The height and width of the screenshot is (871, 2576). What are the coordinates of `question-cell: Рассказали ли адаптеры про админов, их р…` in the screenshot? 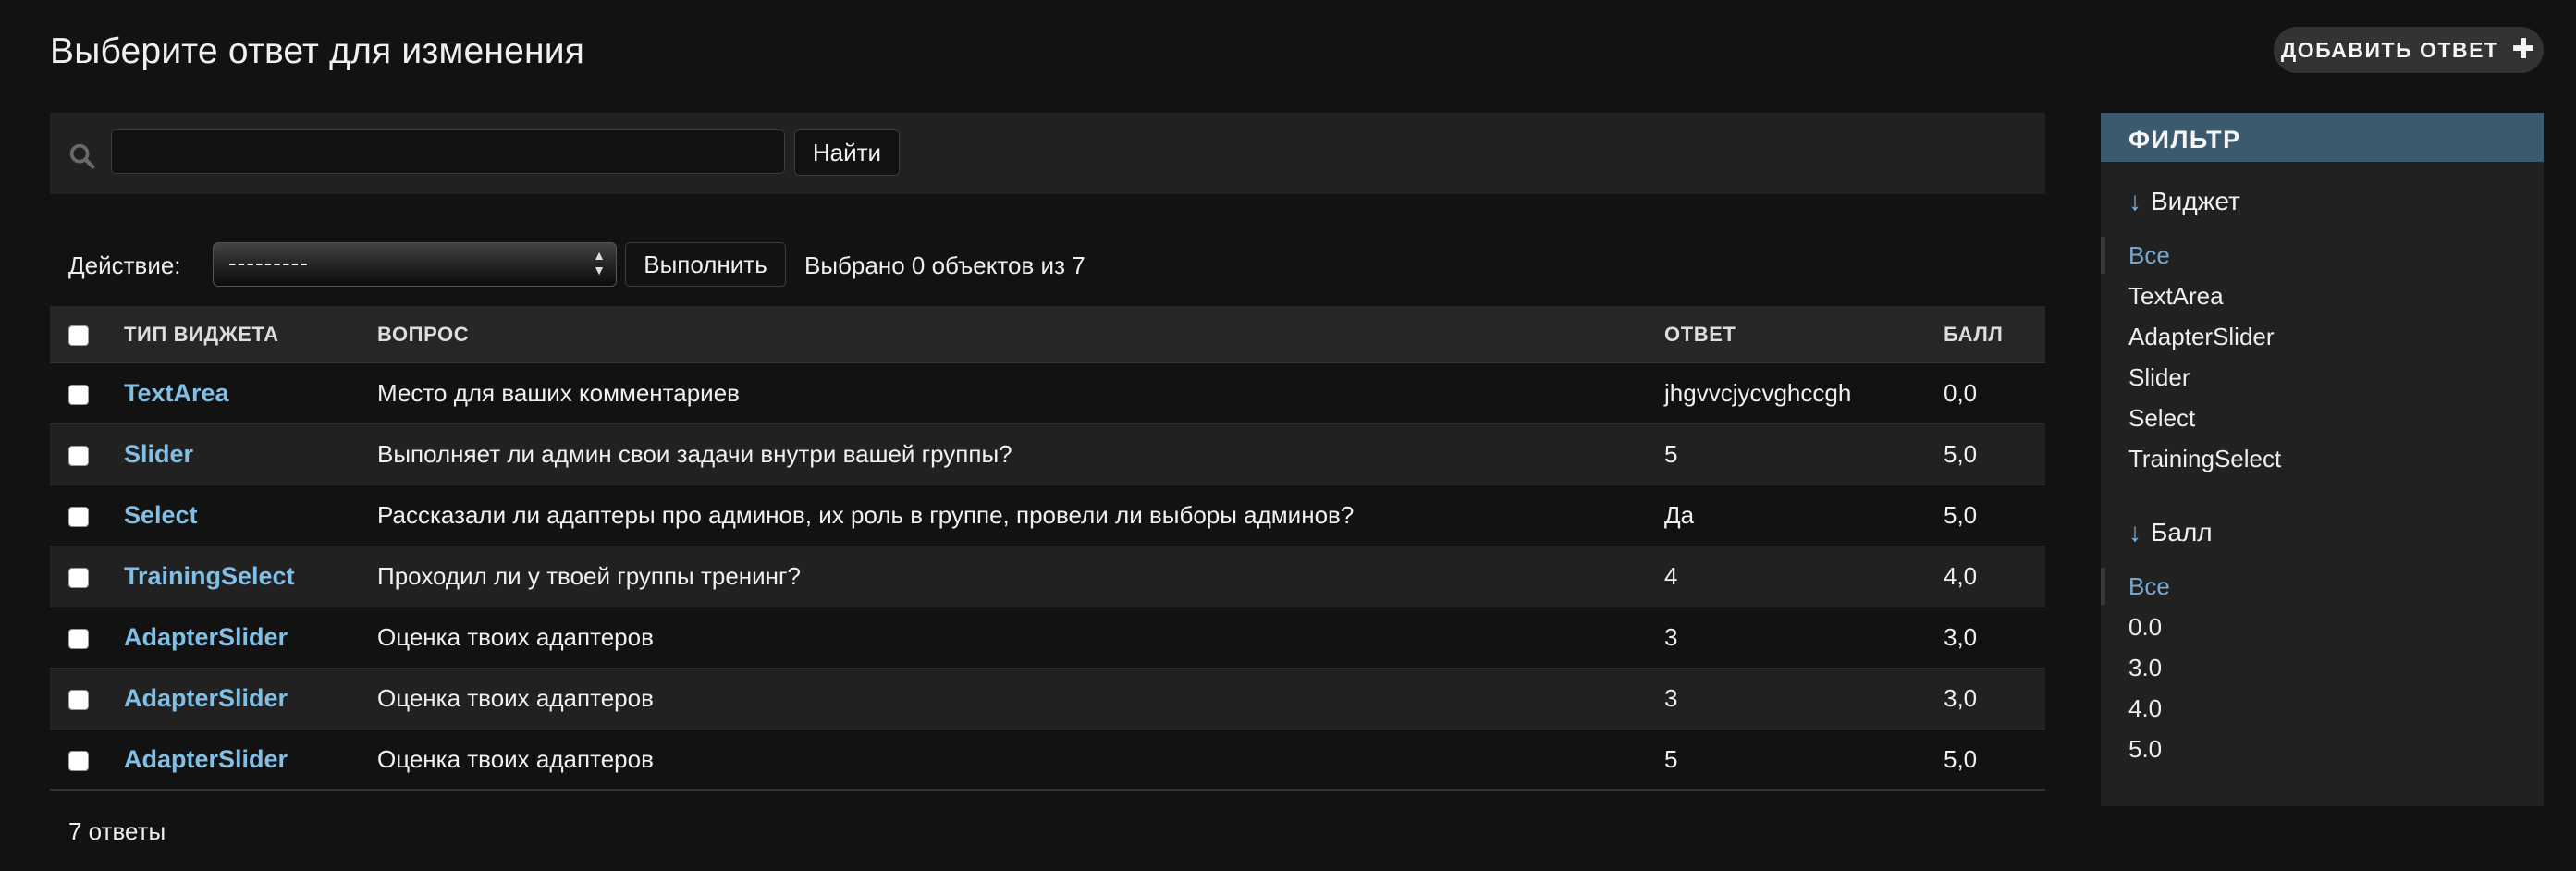 It's located at (1020, 515).